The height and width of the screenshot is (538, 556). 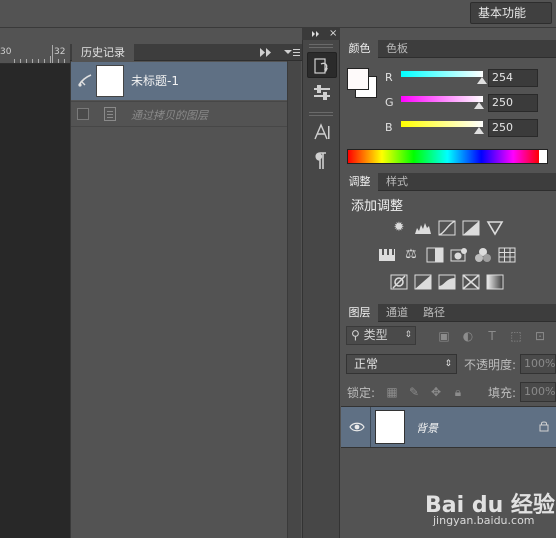 I want to click on pixel-filter-icon: ▣, so click(x=444, y=336).